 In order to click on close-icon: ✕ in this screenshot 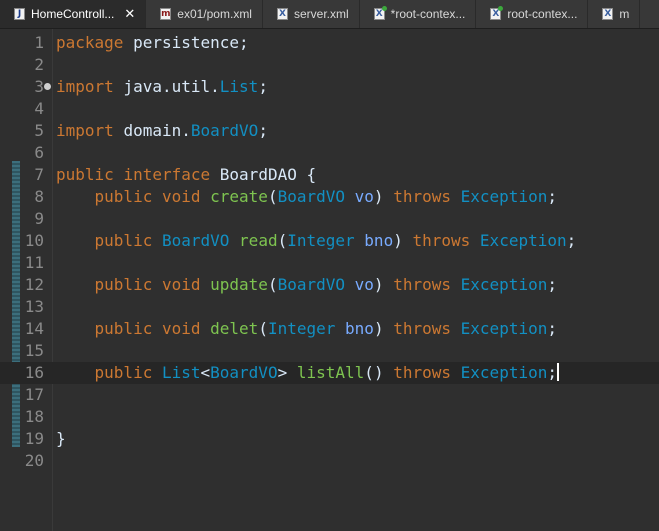, I will do `click(129, 14)`.